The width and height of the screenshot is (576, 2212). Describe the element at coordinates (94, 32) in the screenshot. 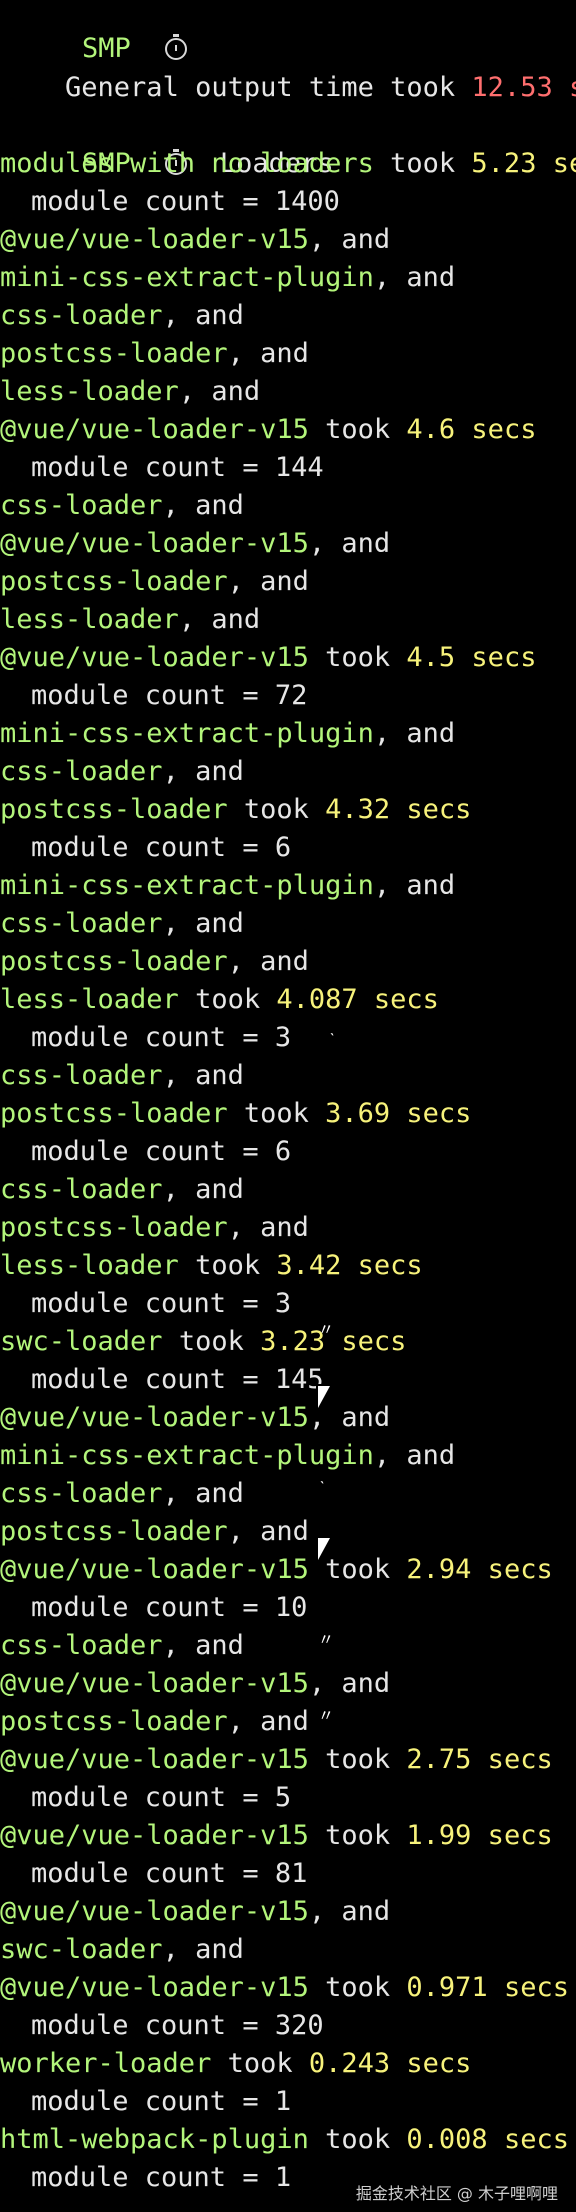

I see `smp-header: SMP` at that location.